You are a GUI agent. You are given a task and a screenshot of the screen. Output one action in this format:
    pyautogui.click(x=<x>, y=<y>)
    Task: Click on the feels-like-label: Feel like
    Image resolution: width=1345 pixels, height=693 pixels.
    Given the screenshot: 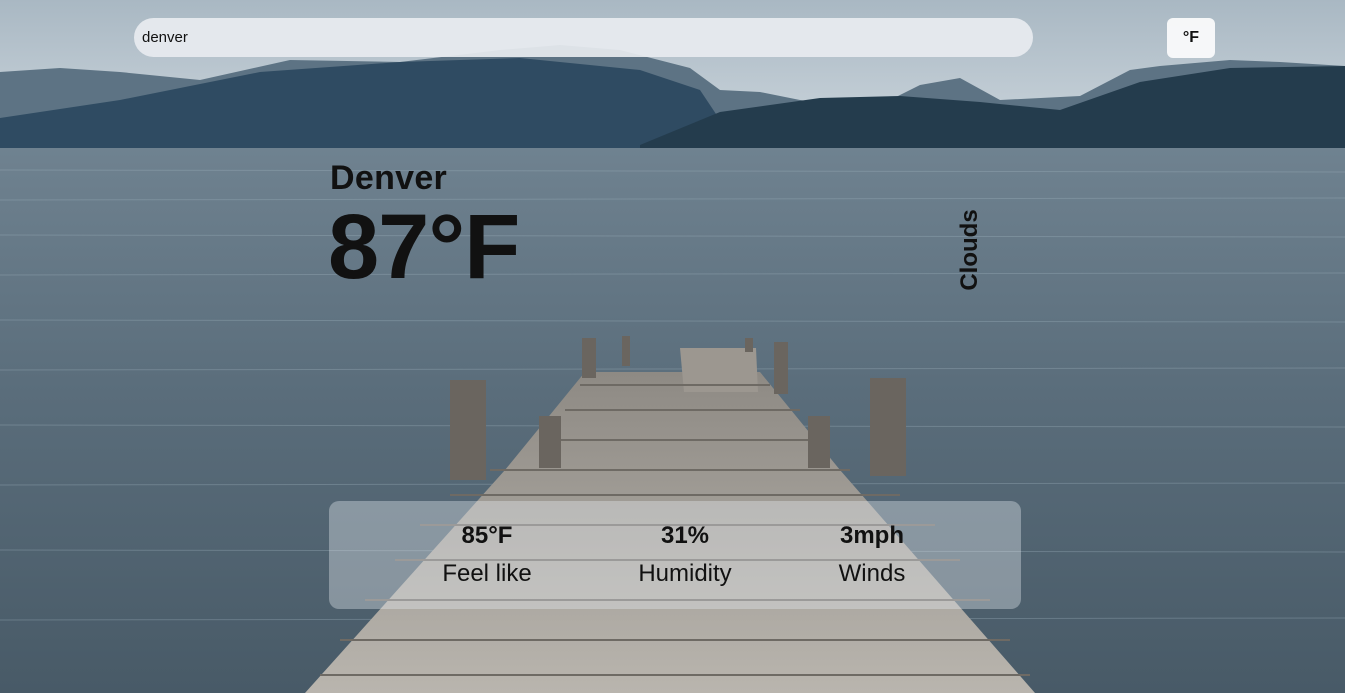 What is the action you would take?
    pyautogui.click(x=487, y=573)
    